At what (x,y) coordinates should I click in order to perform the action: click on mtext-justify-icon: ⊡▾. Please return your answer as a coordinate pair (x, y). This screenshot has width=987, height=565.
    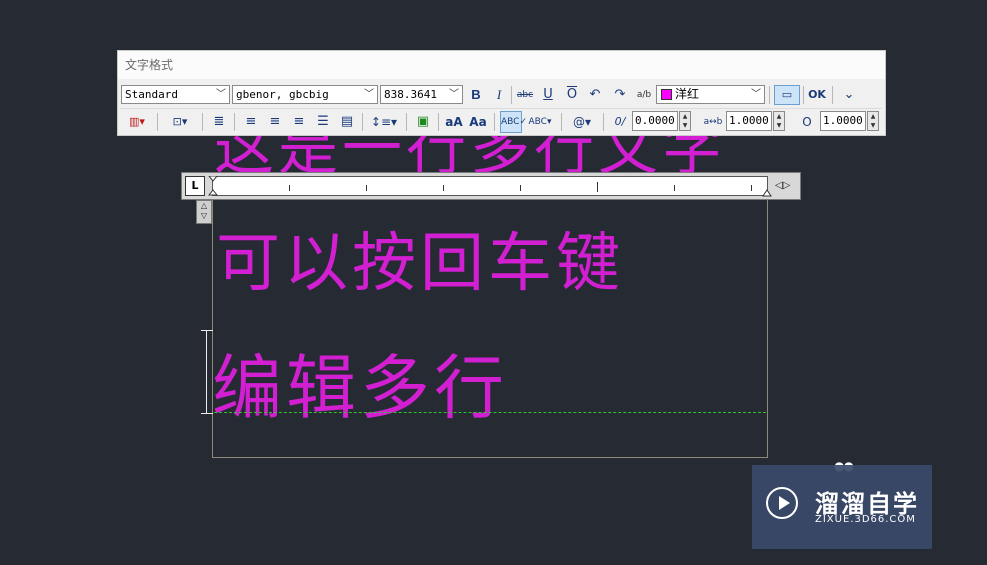
    Looking at the image, I should click on (180, 122).